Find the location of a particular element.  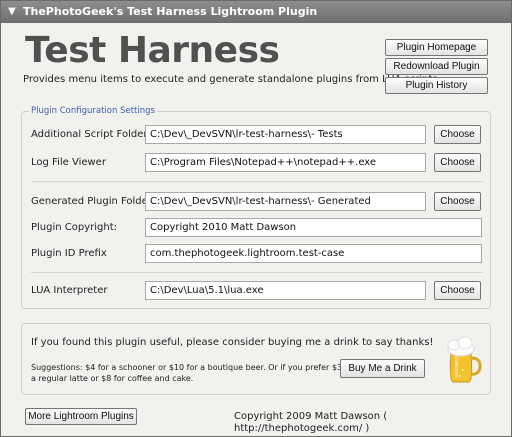

beer-mug-icon is located at coordinates (460, 360).